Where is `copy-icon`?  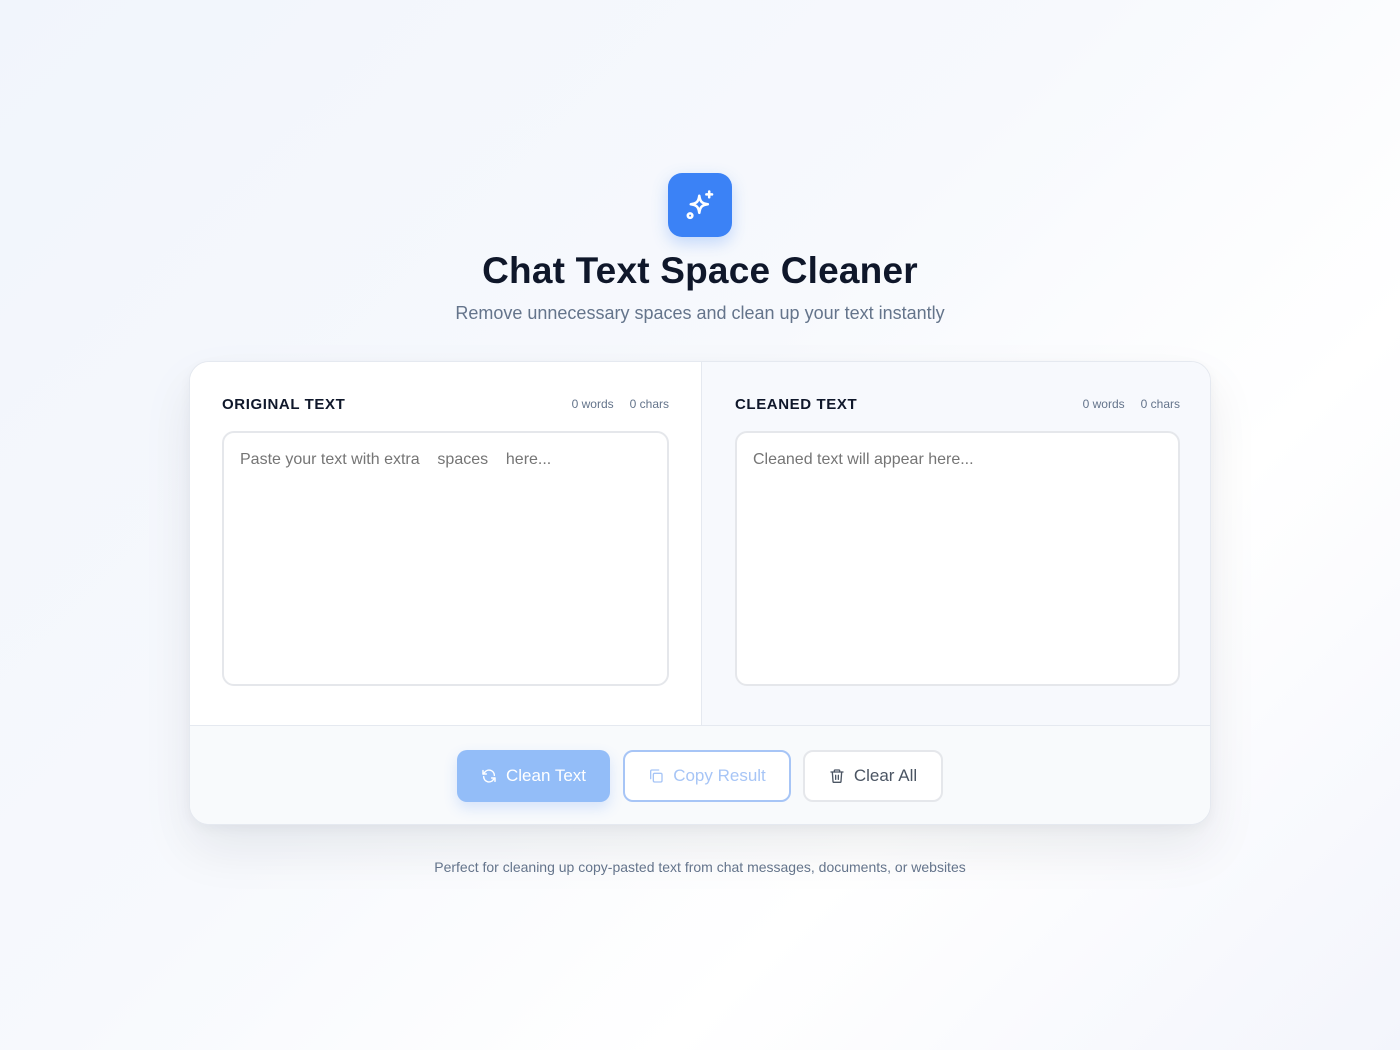 copy-icon is located at coordinates (656, 776).